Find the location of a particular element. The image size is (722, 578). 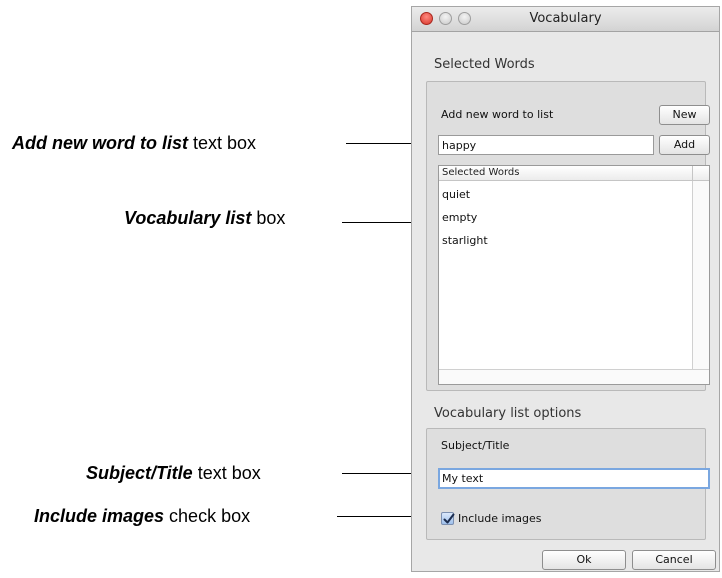

subject-title-label: Subject/Title is located at coordinates (475, 445).